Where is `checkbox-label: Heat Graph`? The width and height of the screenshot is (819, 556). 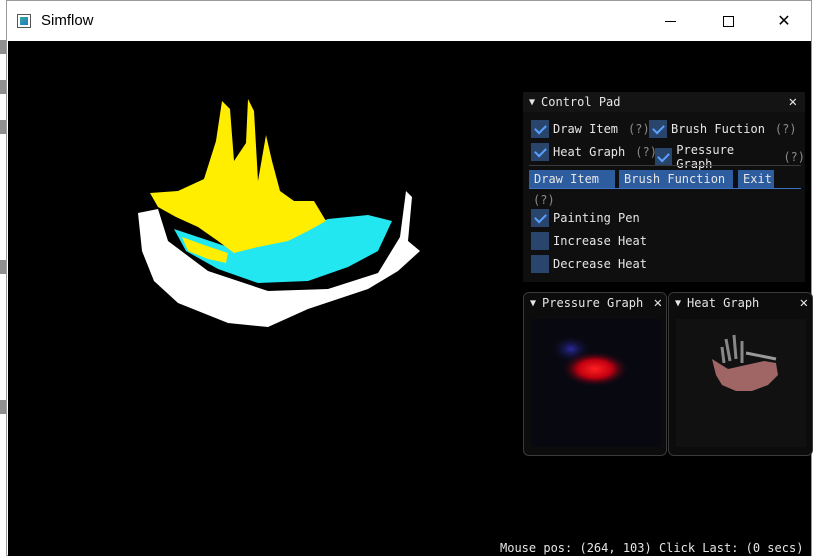
checkbox-label: Heat Graph is located at coordinates (589, 152).